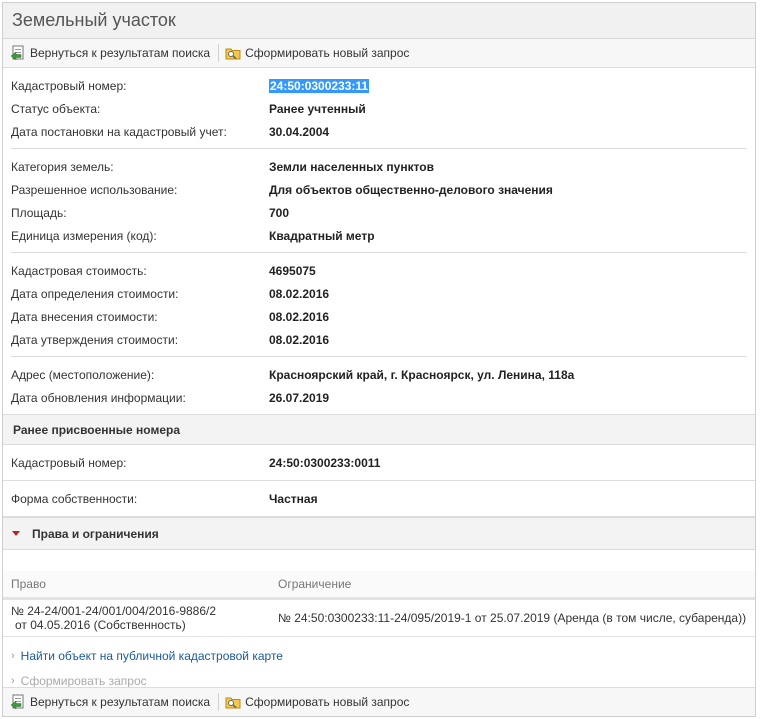 The height and width of the screenshot is (719, 760). What do you see at coordinates (379, 429) in the screenshot?
I see `previous-numbers-heading: Ранее присвоенные номера` at bounding box center [379, 429].